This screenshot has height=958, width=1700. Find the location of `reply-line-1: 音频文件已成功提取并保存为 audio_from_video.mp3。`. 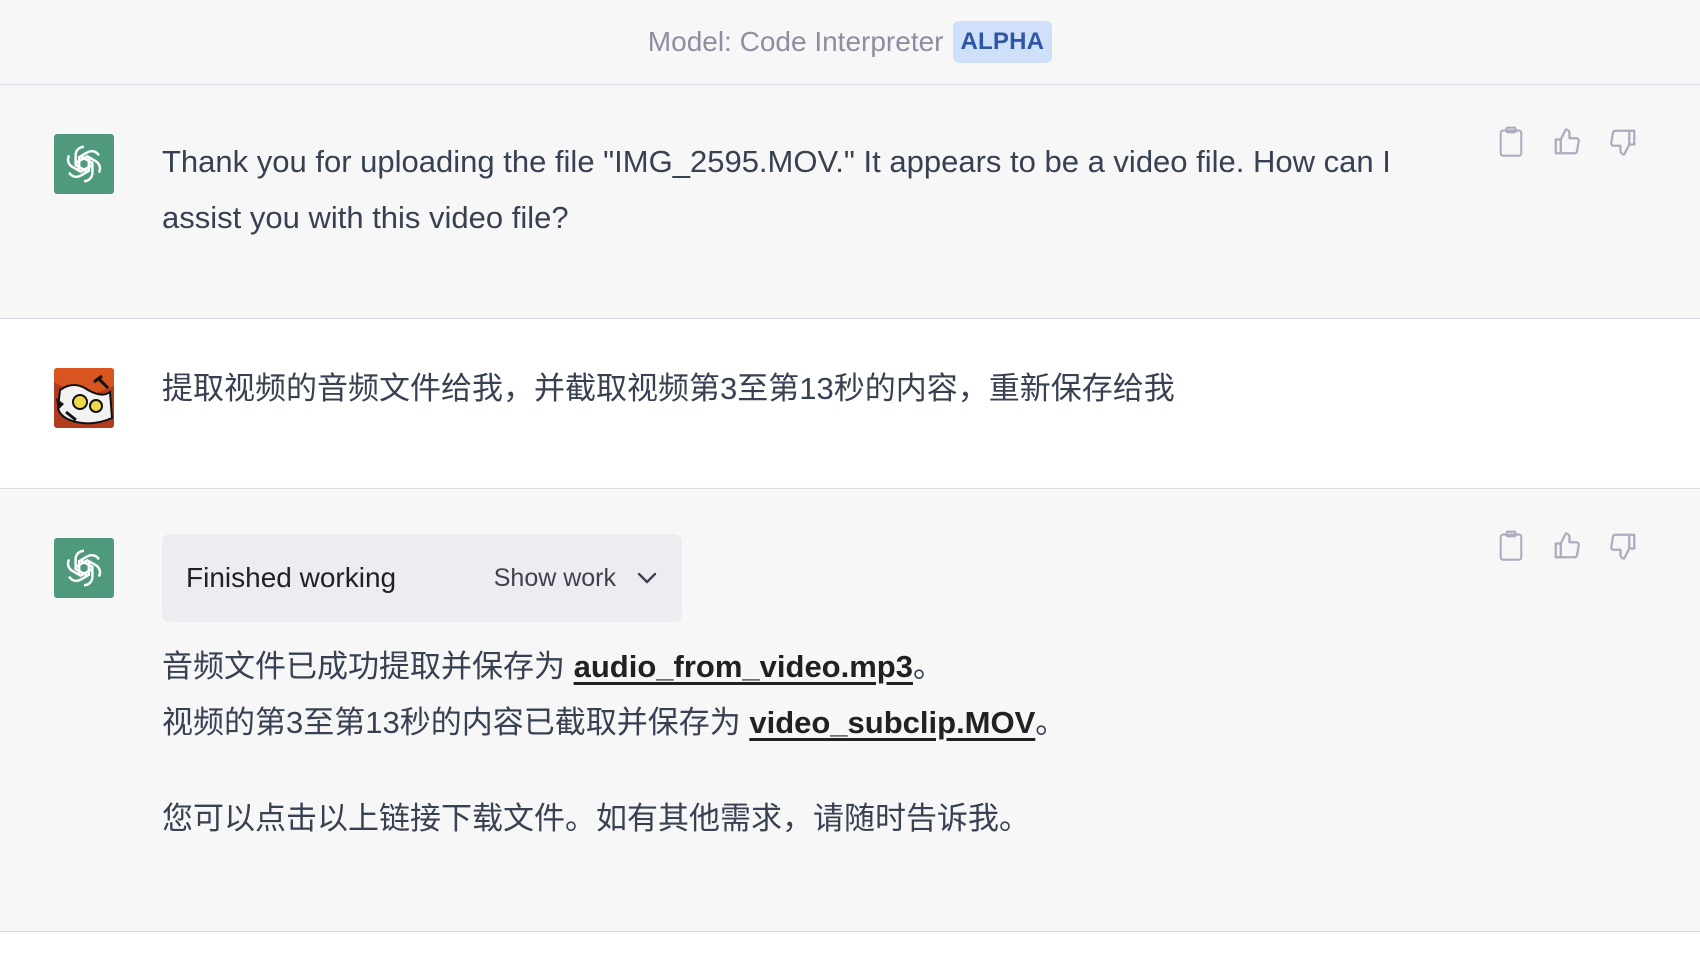

reply-line-1: 音频文件已成功提取并保存为 audio_from_video.mp3。 is located at coordinates (614, 667).